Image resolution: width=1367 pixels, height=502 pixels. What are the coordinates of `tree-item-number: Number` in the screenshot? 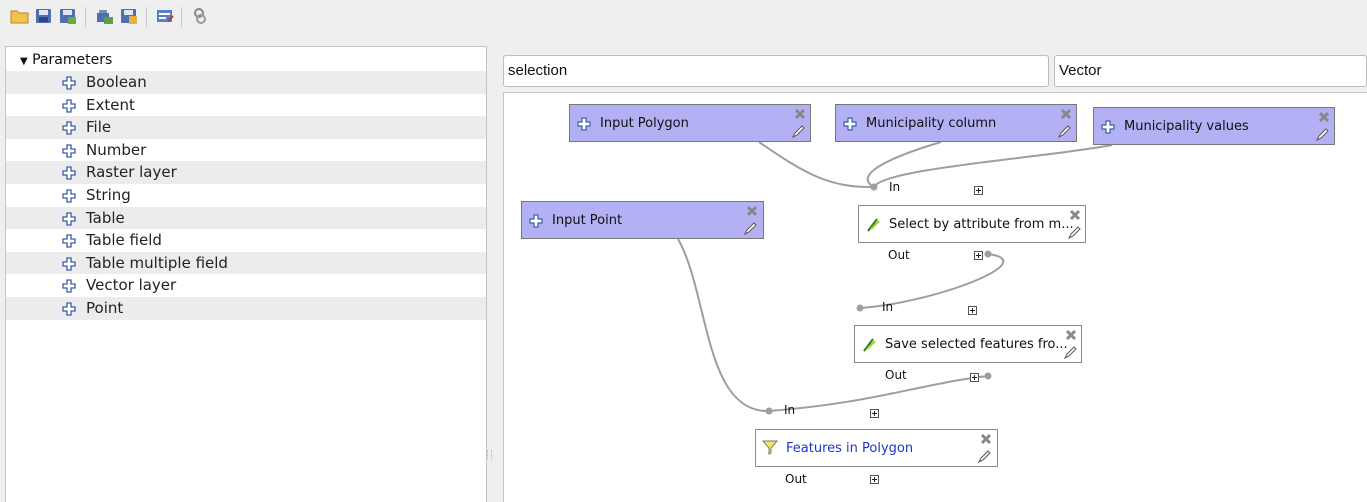 It's located at (246, 150).